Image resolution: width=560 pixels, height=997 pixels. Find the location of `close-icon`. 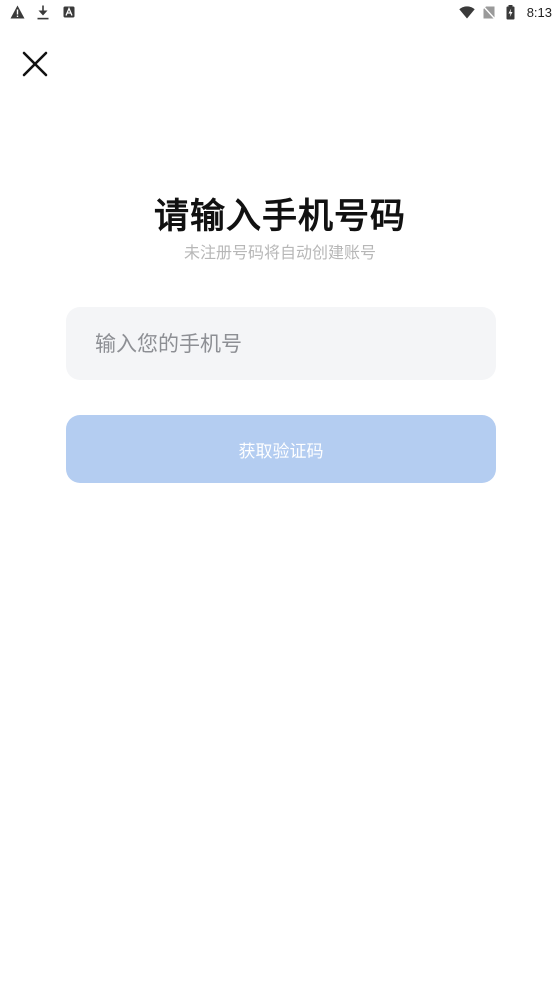

close-icon is located at coordinates (35, 64).